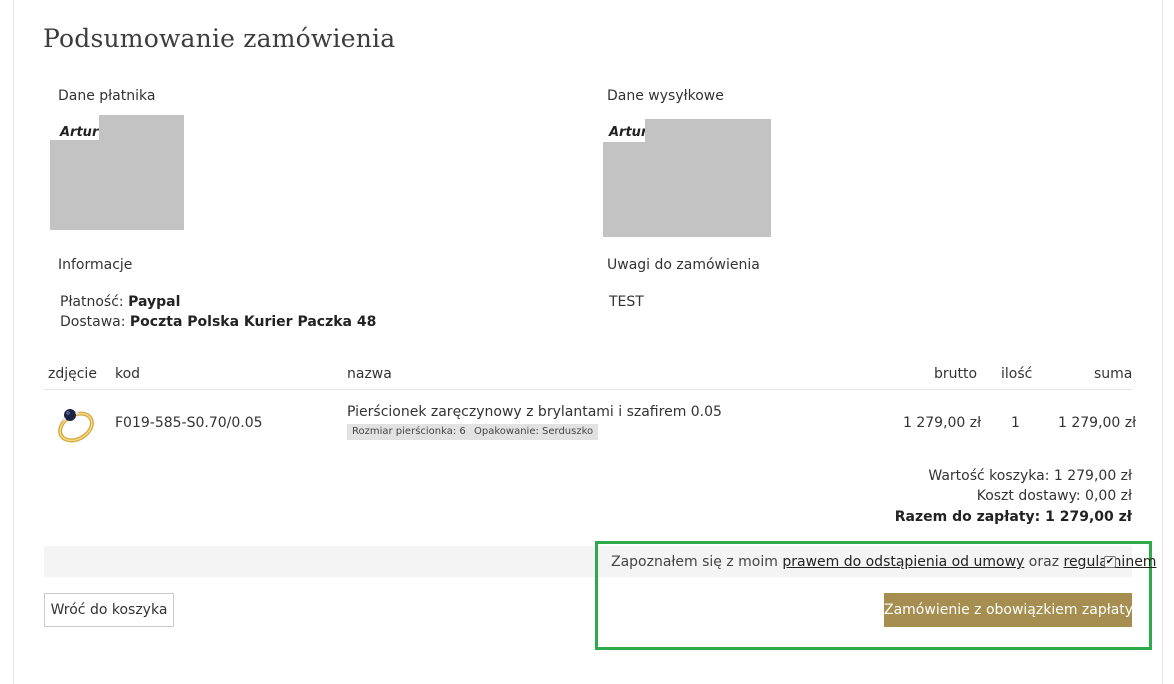 The image size is (1174, 684). Describe the element at coordinates (708, 131) in the screenshot. I see `shipping-redaction-top` at that location.